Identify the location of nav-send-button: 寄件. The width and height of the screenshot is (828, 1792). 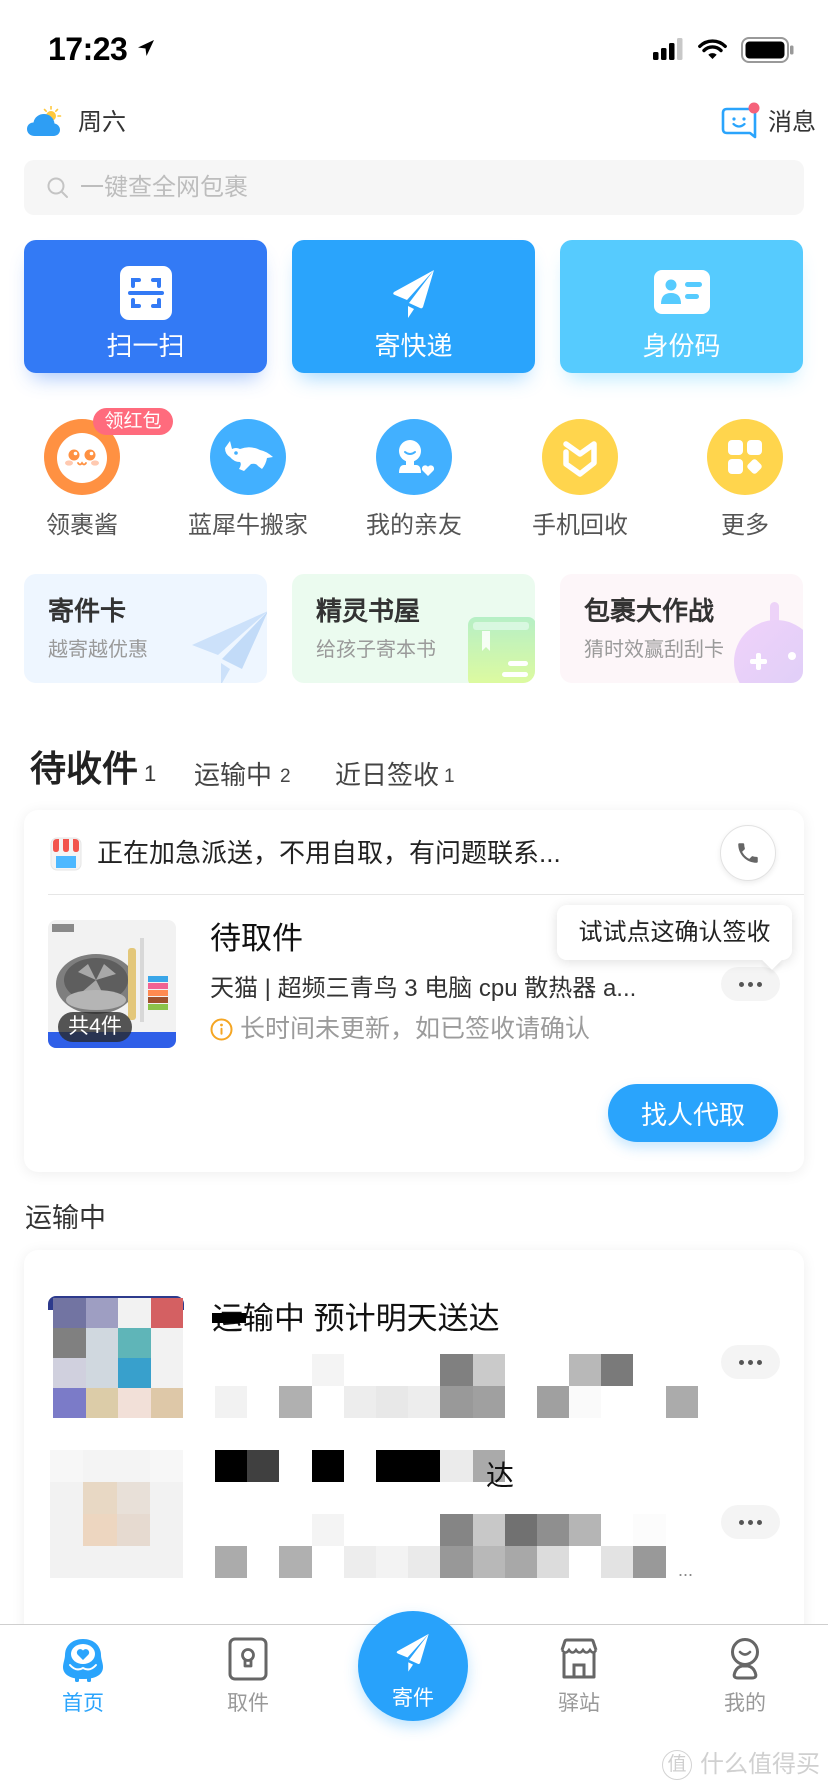
(413, 1666).